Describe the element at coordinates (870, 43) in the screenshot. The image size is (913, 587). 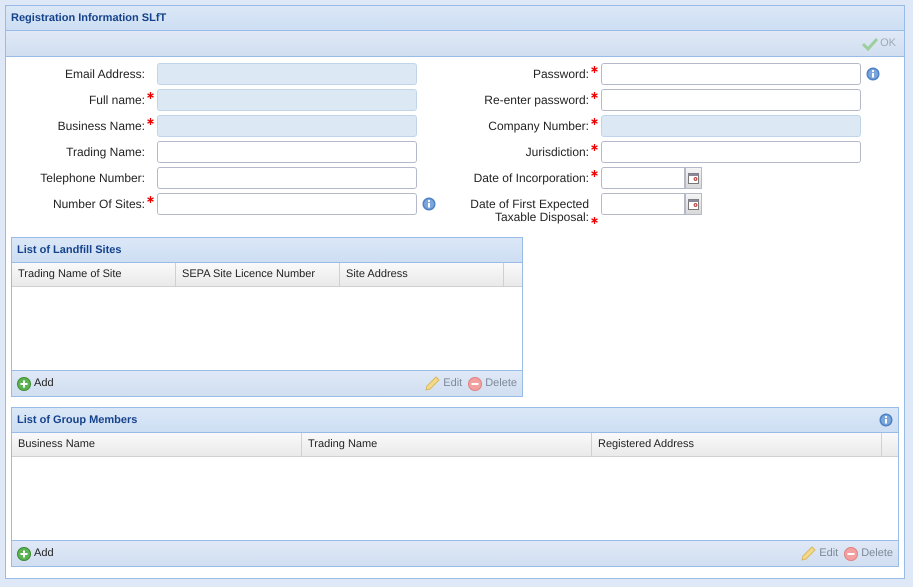
I see `check-icon` at that location.